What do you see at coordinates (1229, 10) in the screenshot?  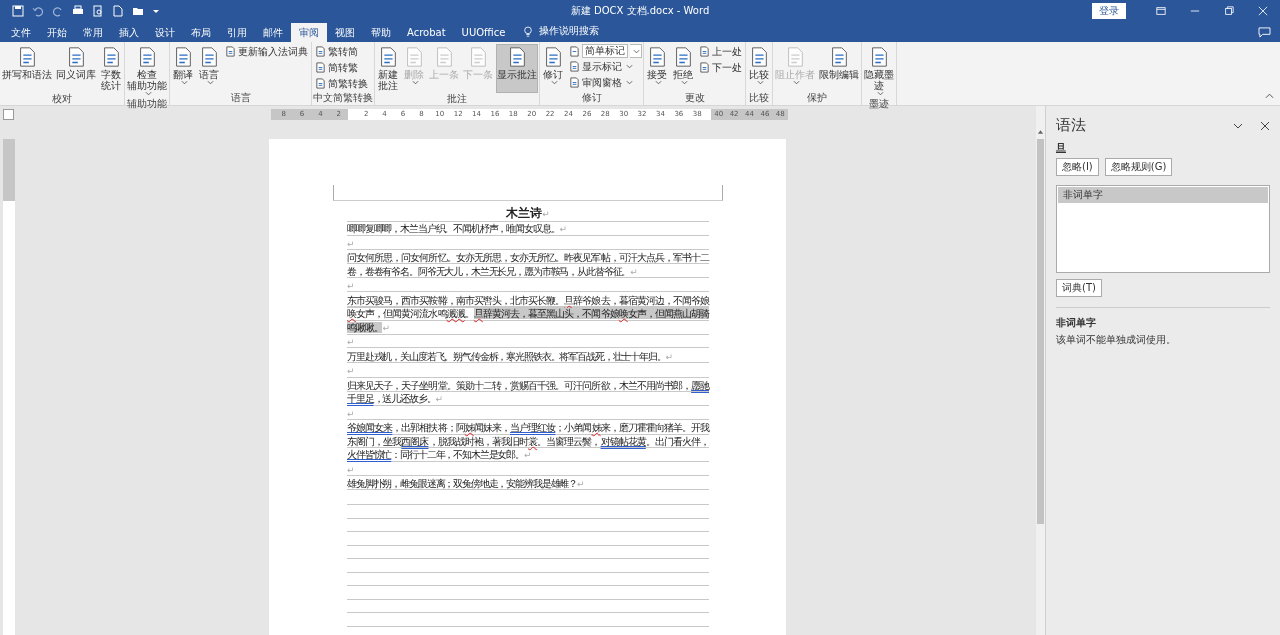 I see `restore-icon` at bounding box center [1229, 10].